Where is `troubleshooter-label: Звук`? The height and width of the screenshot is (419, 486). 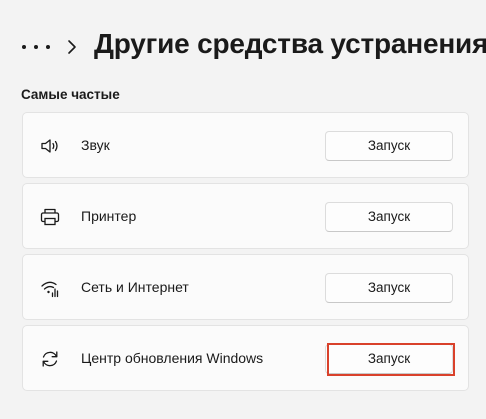 troubleshooter-label: Звук is located at coordinates (95, 145).